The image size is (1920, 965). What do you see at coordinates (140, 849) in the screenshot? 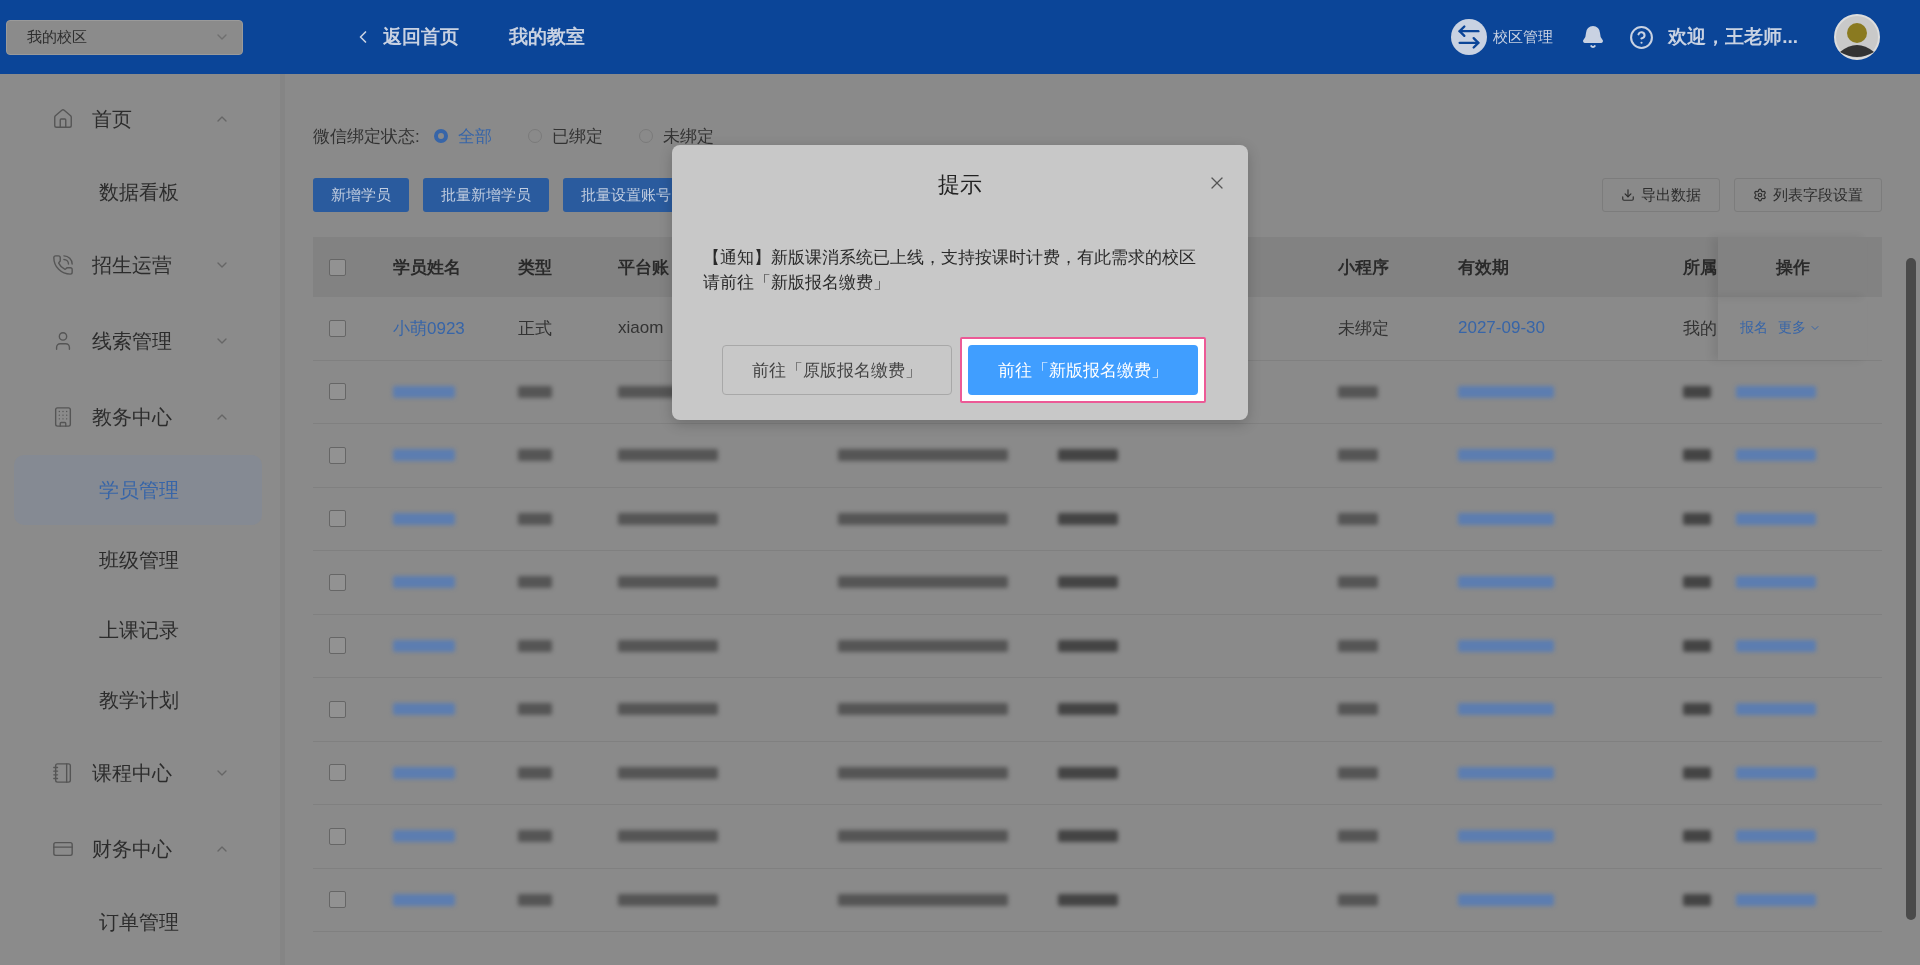
I see `sidebar-group: 财务中心` at bounding box center [140, 849].